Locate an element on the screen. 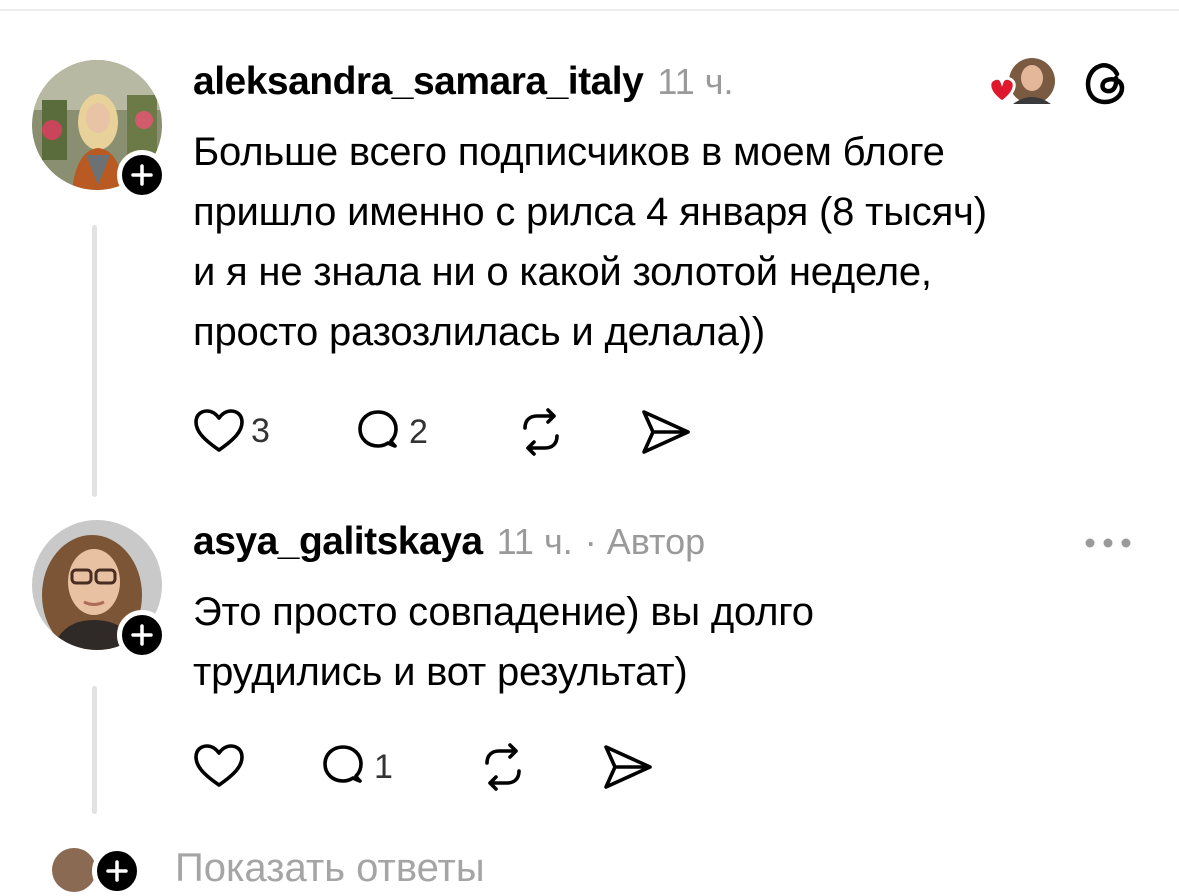  like-button: 3 is located at coordinates (231, 431).